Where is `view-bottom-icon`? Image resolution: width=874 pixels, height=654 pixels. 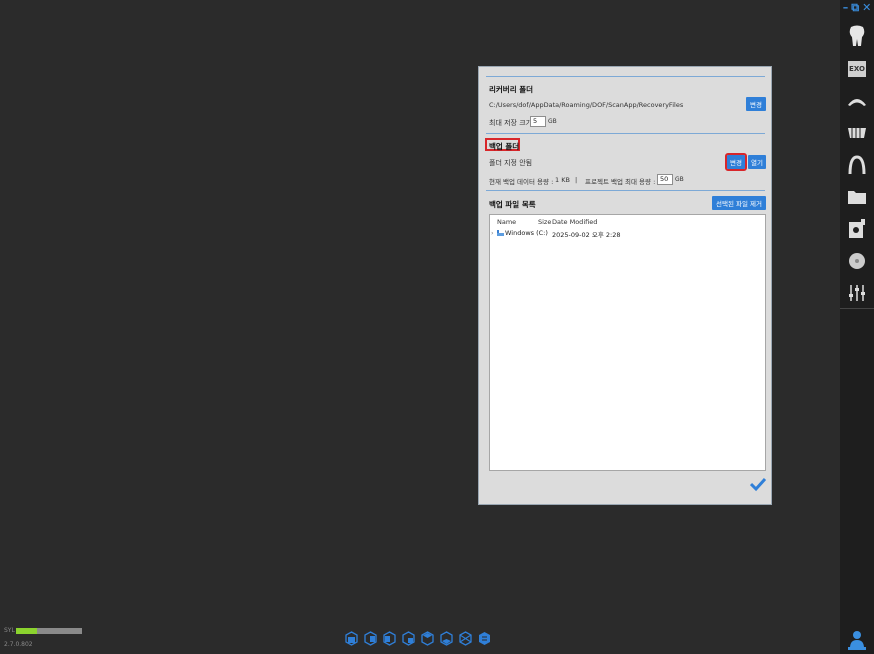 view-bottom-icon is located at coordinates (446, 638).